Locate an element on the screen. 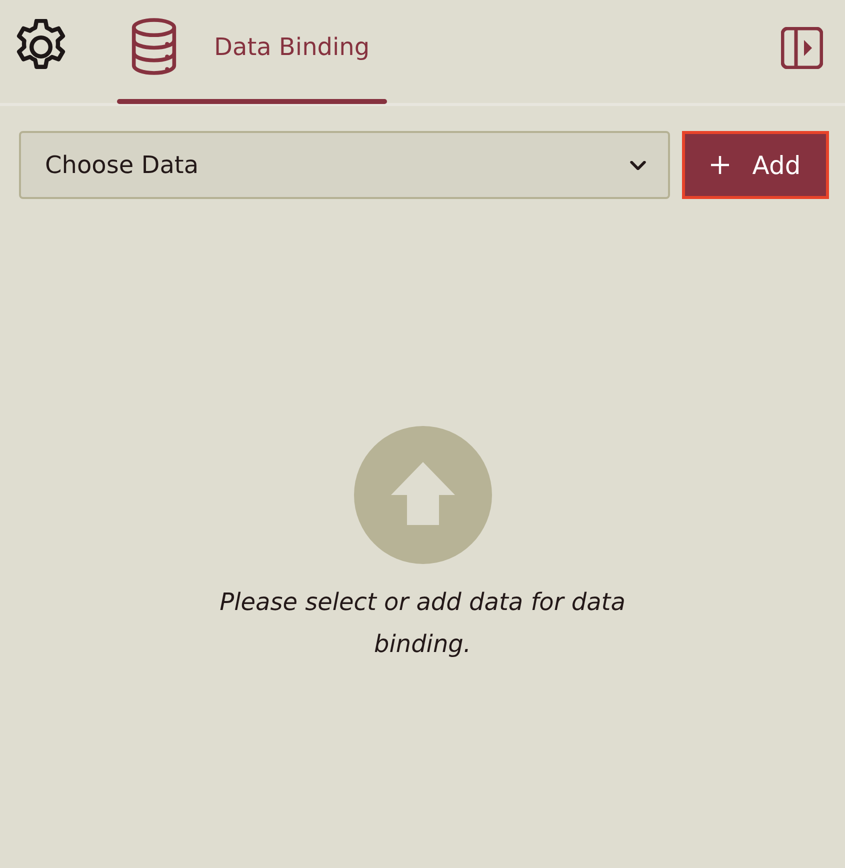 This screenshot has height=868, width=845. data-binding-tab: Data Binding is located at coordinates (252, 51).